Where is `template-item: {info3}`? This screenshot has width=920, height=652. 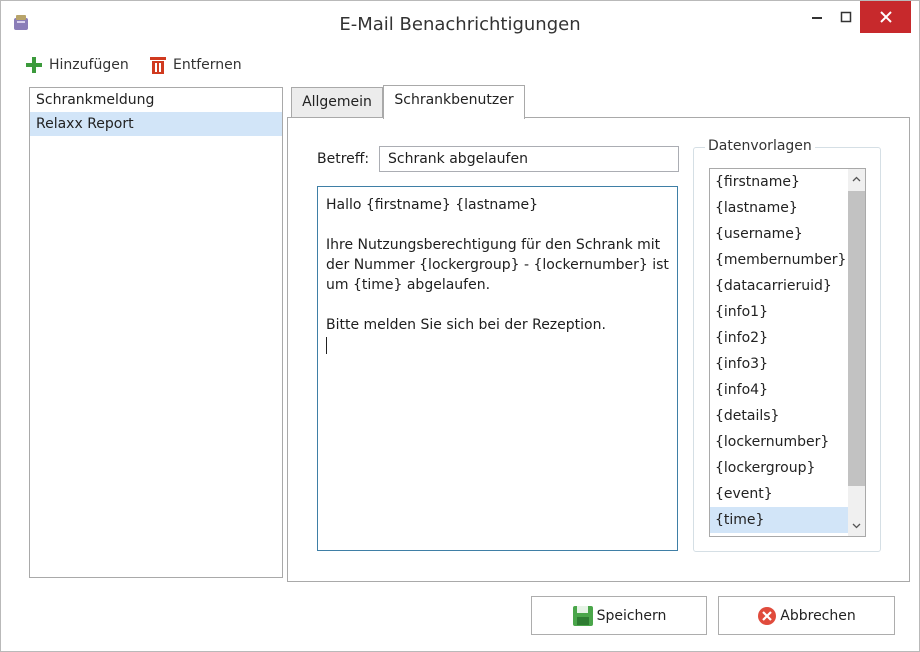 template-item: {info3} is located at coordinates (787, 364).